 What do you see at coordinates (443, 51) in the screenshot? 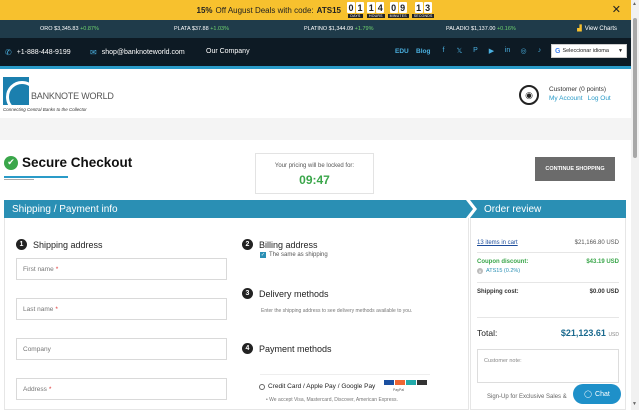
I see `facebook-icon: f` at bounding box center [443, 51].